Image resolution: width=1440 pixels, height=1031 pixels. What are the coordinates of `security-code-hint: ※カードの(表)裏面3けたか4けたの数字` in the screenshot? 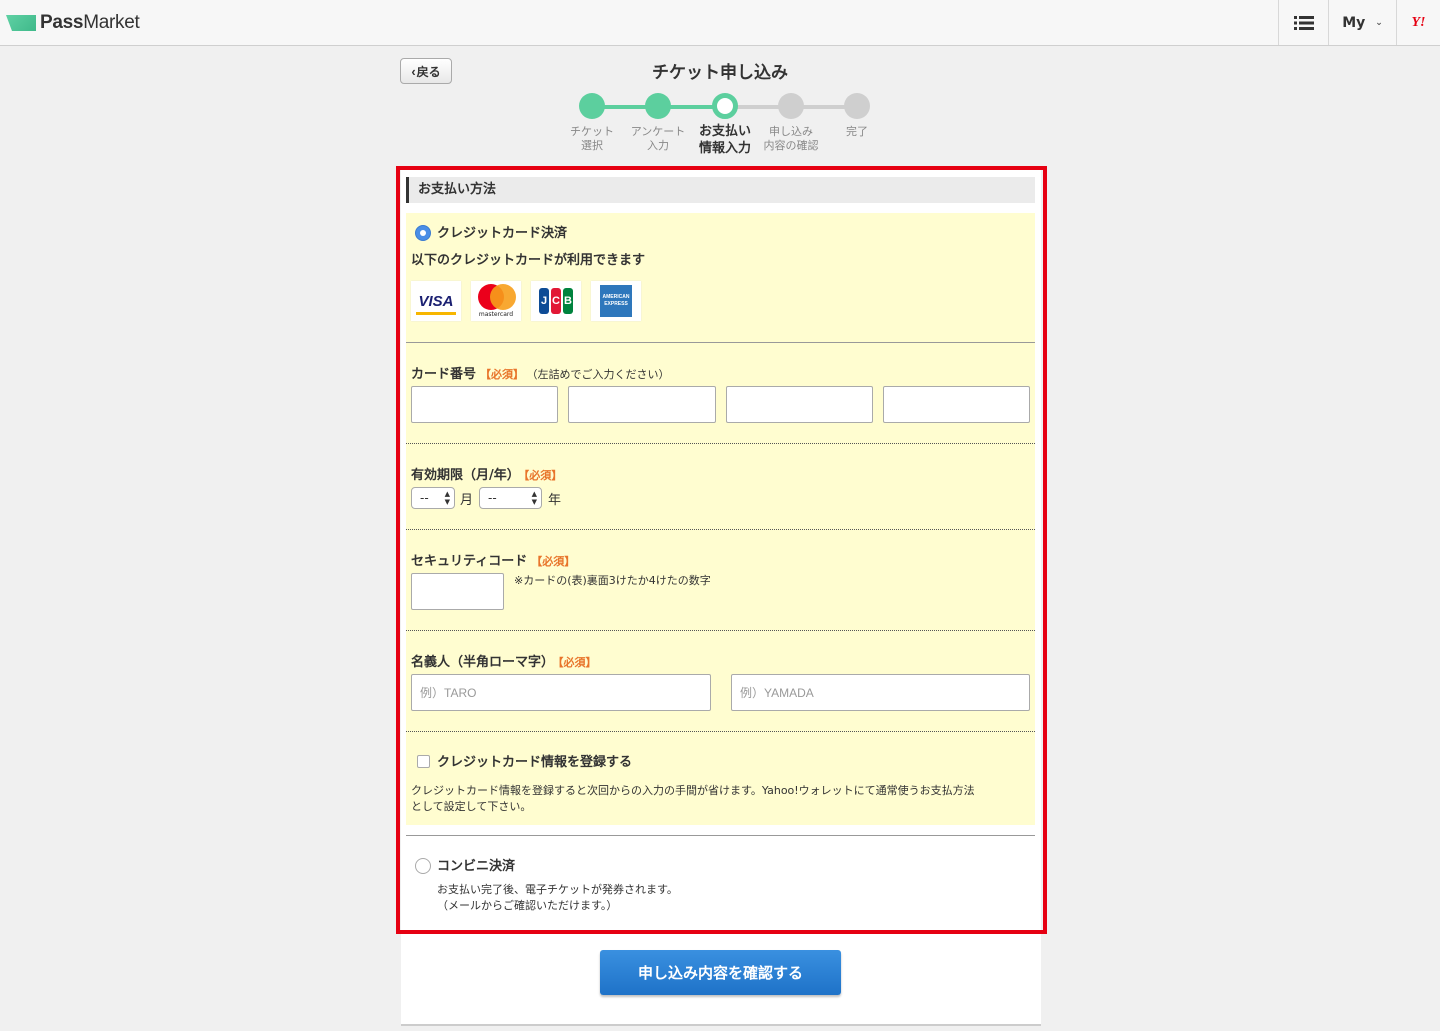 It's located at (612, 580).